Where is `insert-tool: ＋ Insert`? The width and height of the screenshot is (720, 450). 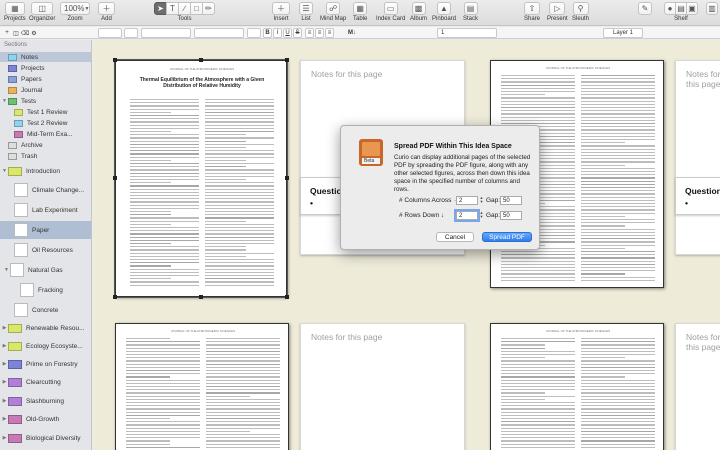
insert-tool: ＋ Insert is located at coordinates (281, 12).